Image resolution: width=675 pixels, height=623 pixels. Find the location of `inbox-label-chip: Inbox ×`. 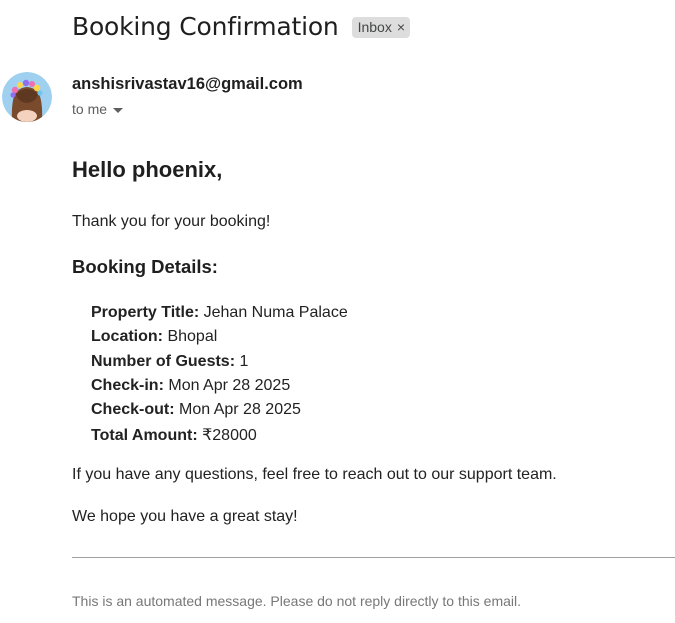

inbox-label-chip: Inbox × is located at coordinates (381, 27).